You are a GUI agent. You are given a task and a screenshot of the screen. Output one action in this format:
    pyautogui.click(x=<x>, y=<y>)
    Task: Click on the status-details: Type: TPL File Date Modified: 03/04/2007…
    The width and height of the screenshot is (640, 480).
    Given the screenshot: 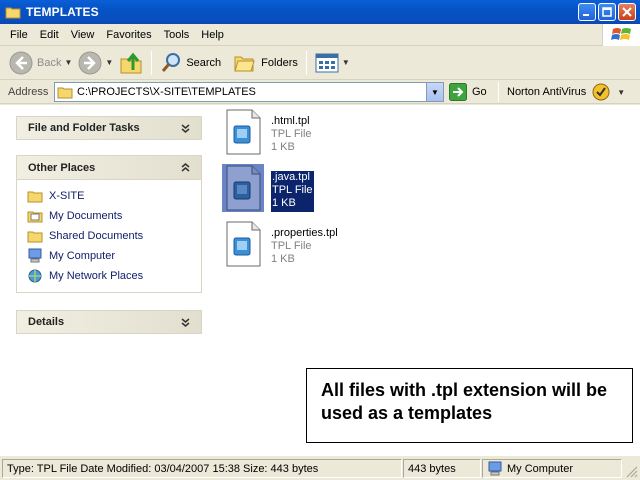 What is the action you would take?
    pyautogui.click(x=202, y=468)
    